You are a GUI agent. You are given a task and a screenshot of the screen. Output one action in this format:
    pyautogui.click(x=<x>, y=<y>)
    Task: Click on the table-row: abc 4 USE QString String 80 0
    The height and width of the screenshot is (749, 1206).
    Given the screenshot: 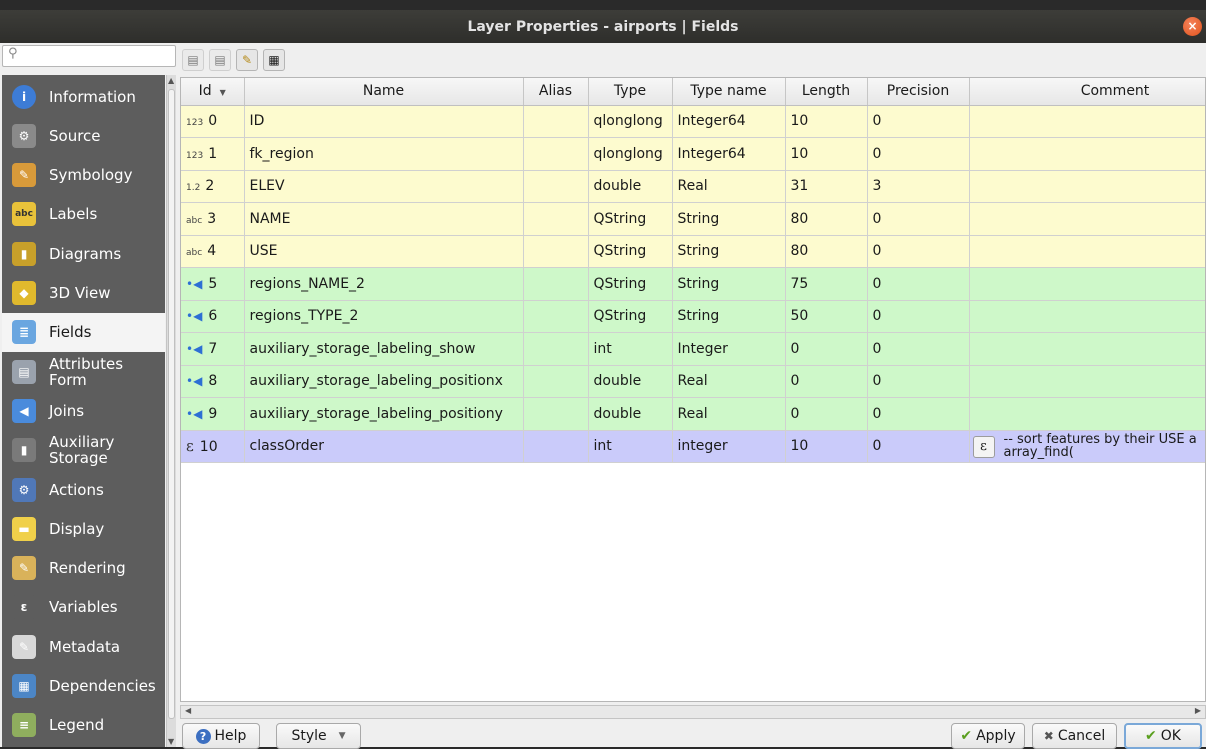 What is the action you would take?
    pyautogui.click(x=693, y=251)
    